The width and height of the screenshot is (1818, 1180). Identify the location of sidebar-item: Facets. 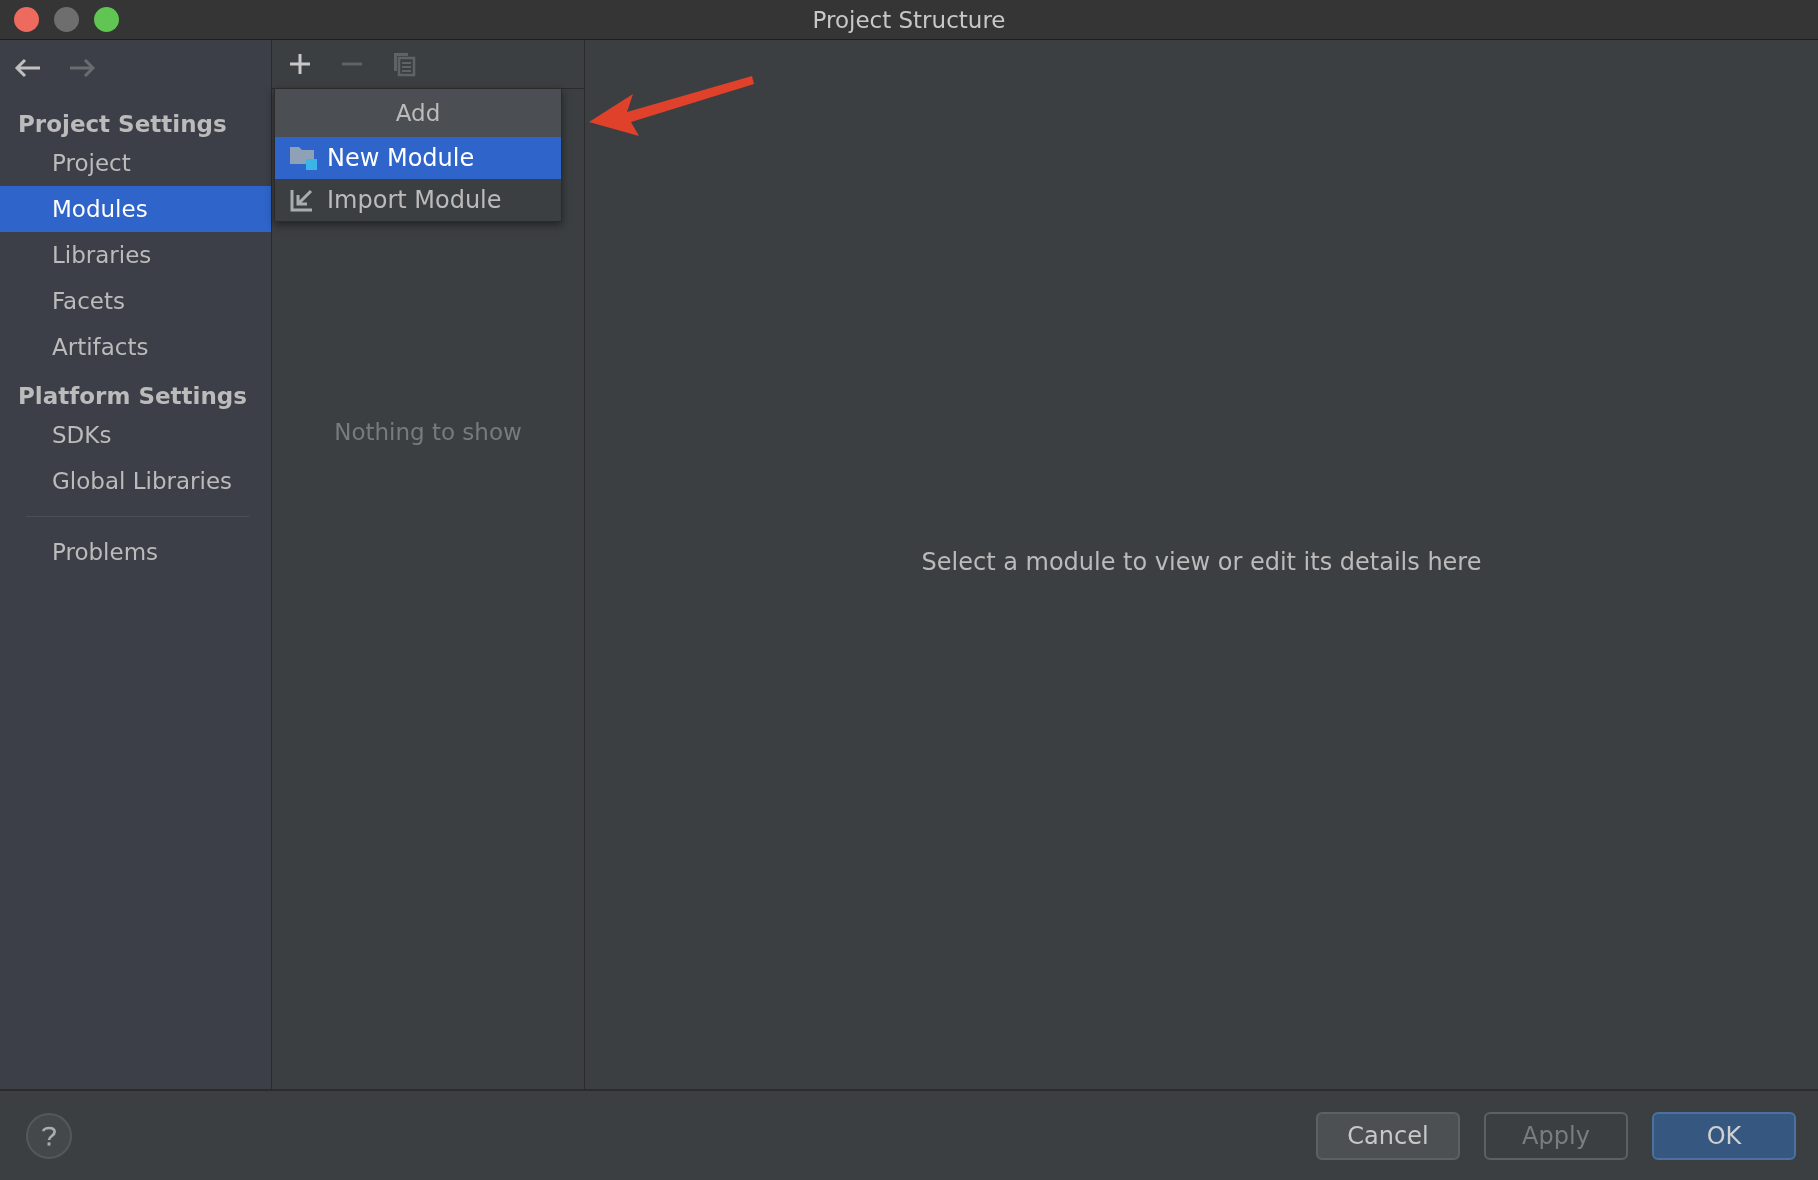
(135, 301).